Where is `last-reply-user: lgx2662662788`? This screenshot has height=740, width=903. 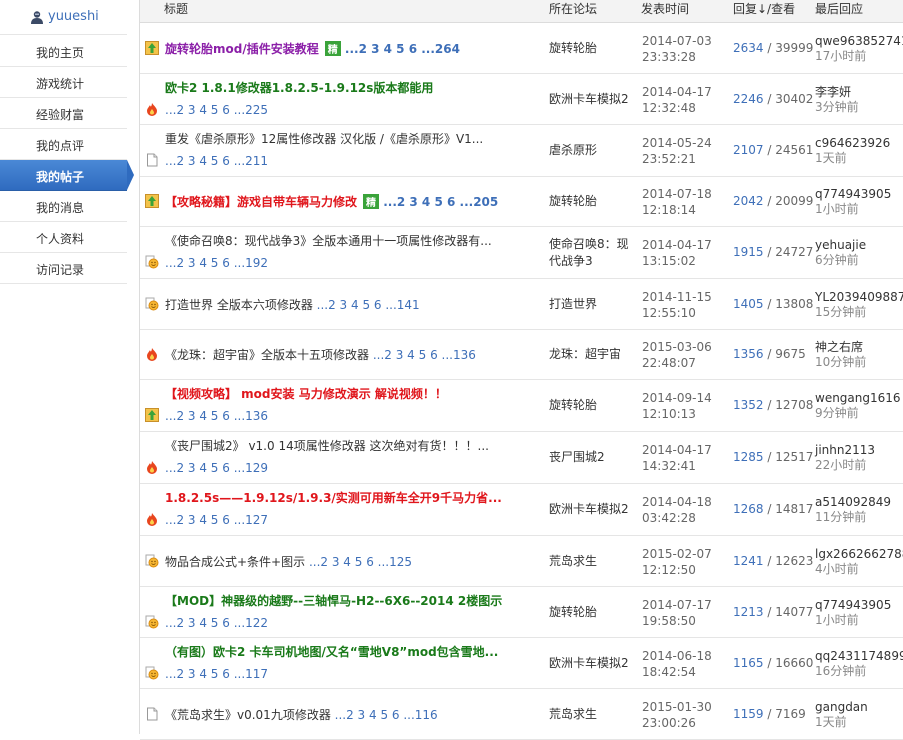
last-reply-user: lgx2662662788 is located at coordinates (859, 554).